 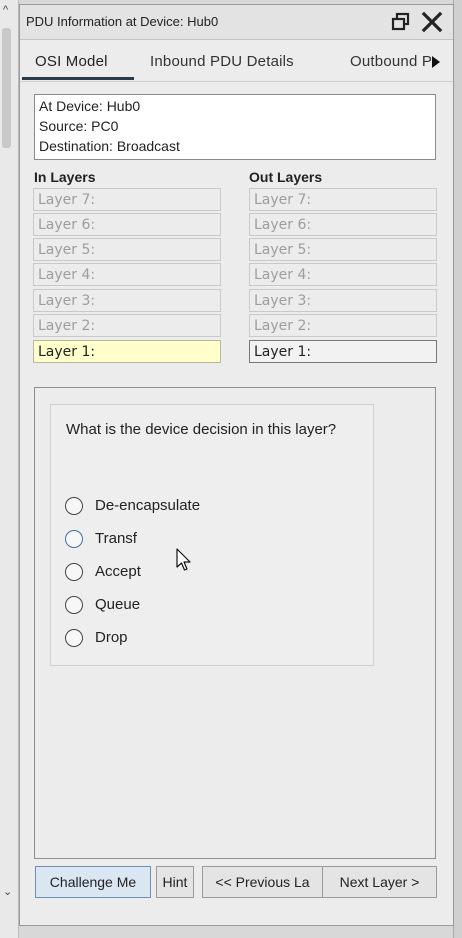 What do you see at coordinates (127, 351) in the screenshot?
I see `in-layer-1: Layer 1:` at bounding box center [127, 351].